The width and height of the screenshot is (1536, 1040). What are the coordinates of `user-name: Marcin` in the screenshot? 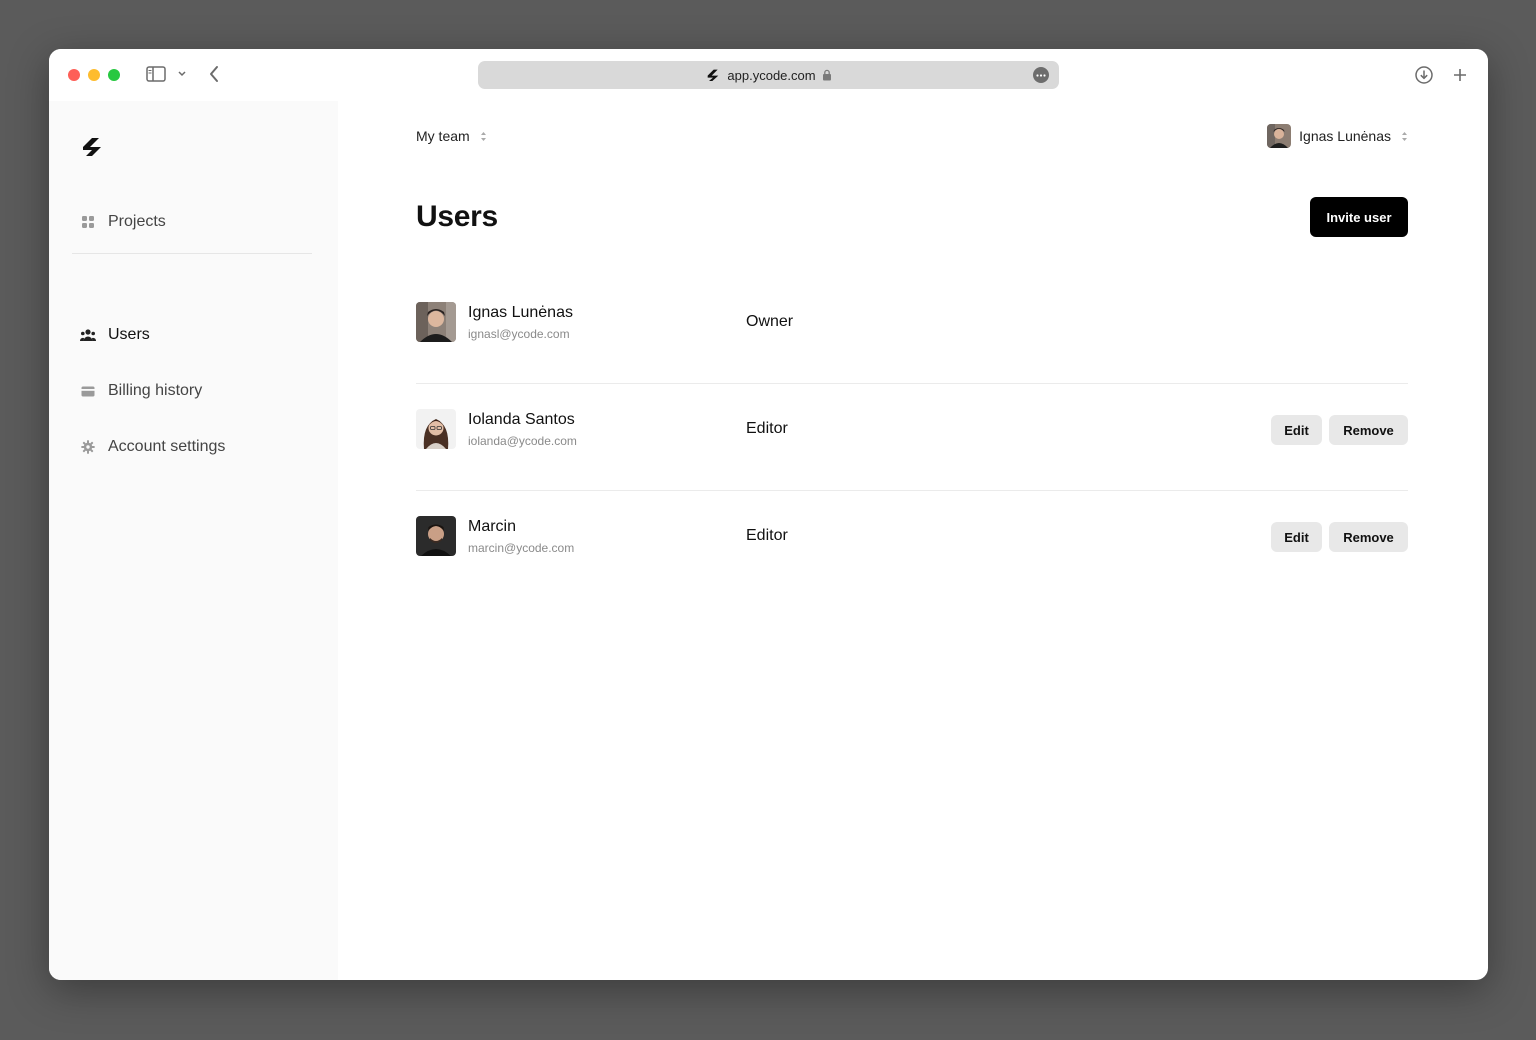 It's located at (492, 526).